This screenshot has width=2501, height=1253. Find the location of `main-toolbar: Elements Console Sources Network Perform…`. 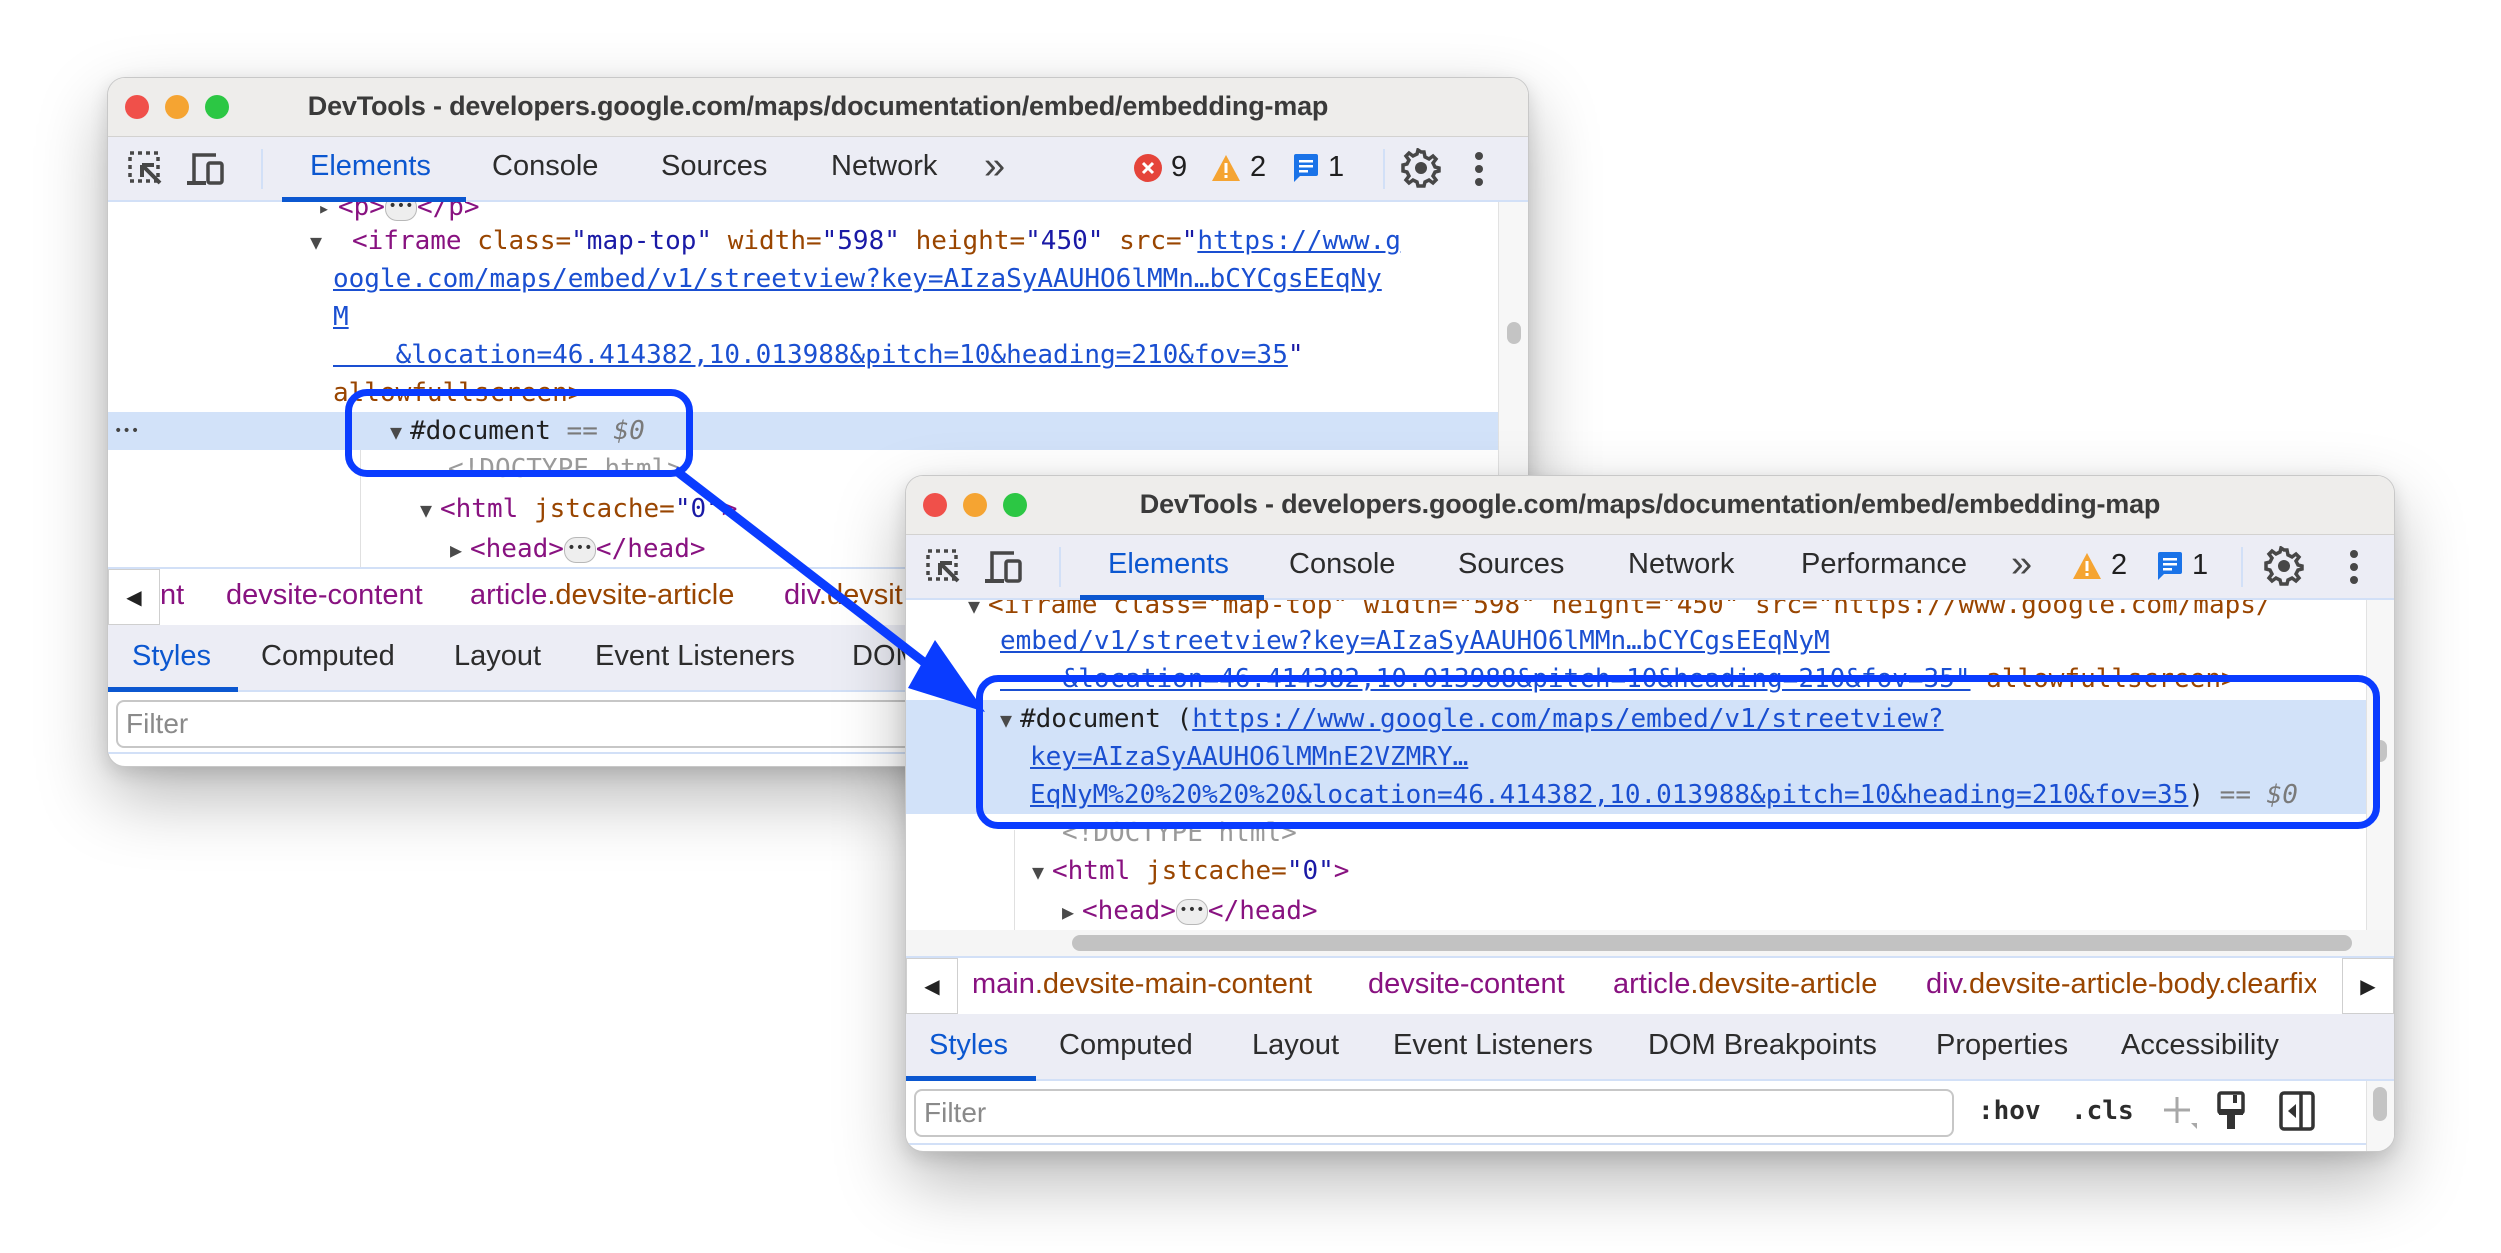

main-toolbar: Elements Console Sources Network Perform… is located at coordinates (1650, 567).